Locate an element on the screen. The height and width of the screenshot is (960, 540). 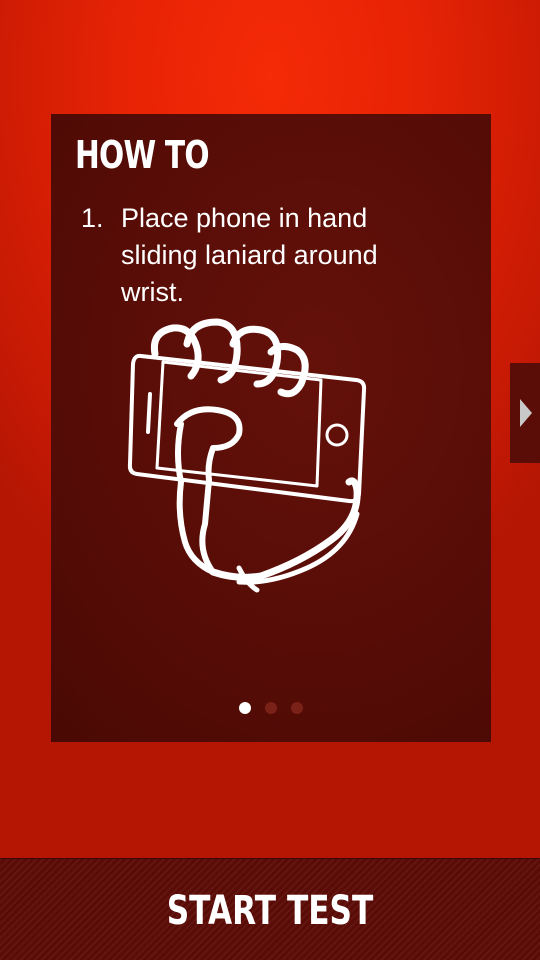
page-indicator is located at coordinates (271, 708).